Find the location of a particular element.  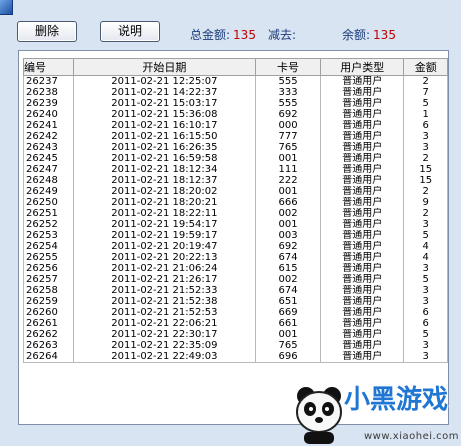

table-row: 26243 2011-02-21 16:26:35 765 普通用户 3 is located at coordinates (235, 147).